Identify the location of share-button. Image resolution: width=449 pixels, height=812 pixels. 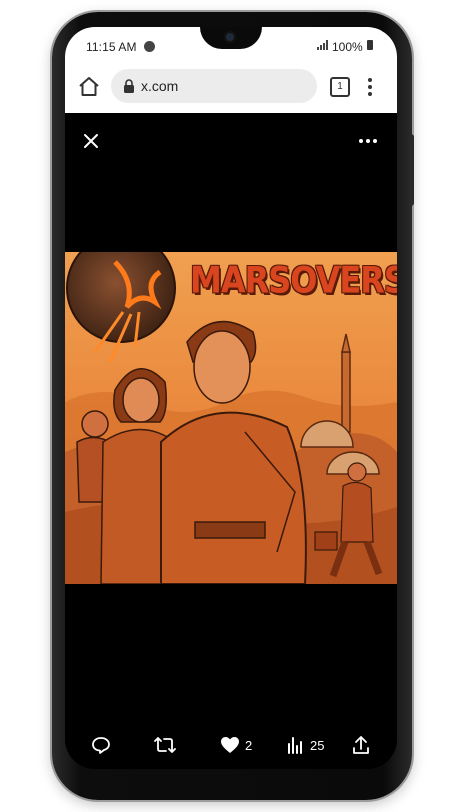
(361, 745).